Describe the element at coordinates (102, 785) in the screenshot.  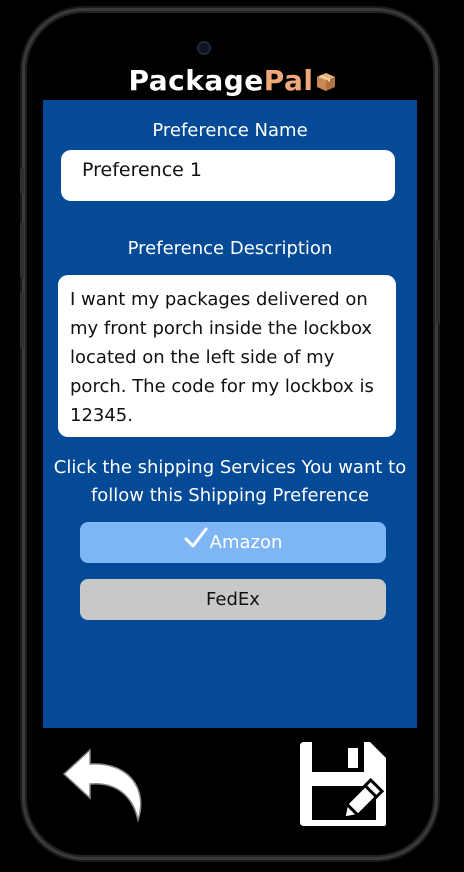
I see `back-arrow-icon` at that location.